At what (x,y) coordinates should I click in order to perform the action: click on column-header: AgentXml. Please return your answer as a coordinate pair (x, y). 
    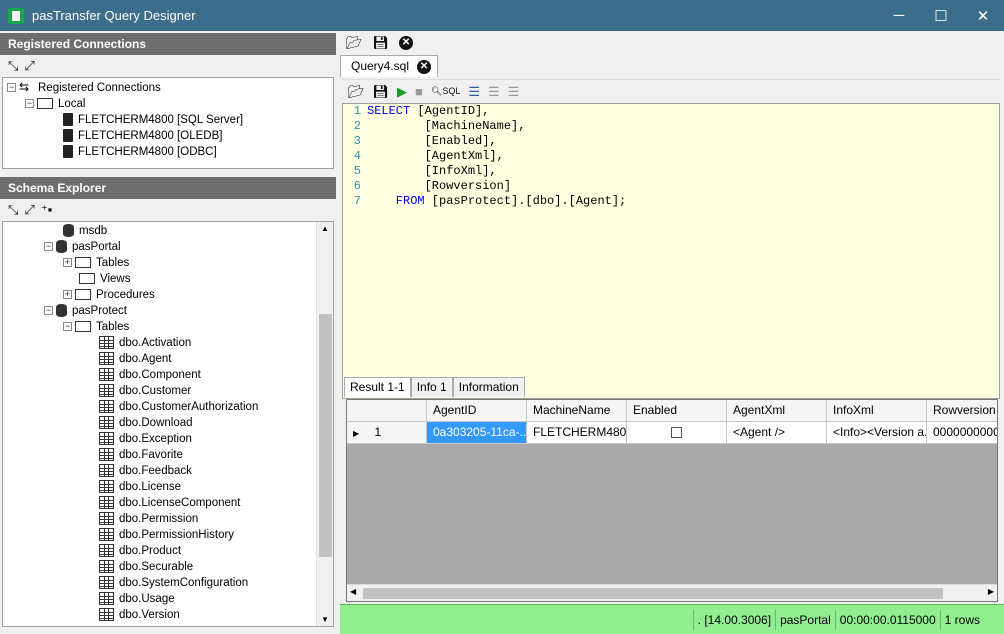
    Looking at the image, I should click on (777, 411).